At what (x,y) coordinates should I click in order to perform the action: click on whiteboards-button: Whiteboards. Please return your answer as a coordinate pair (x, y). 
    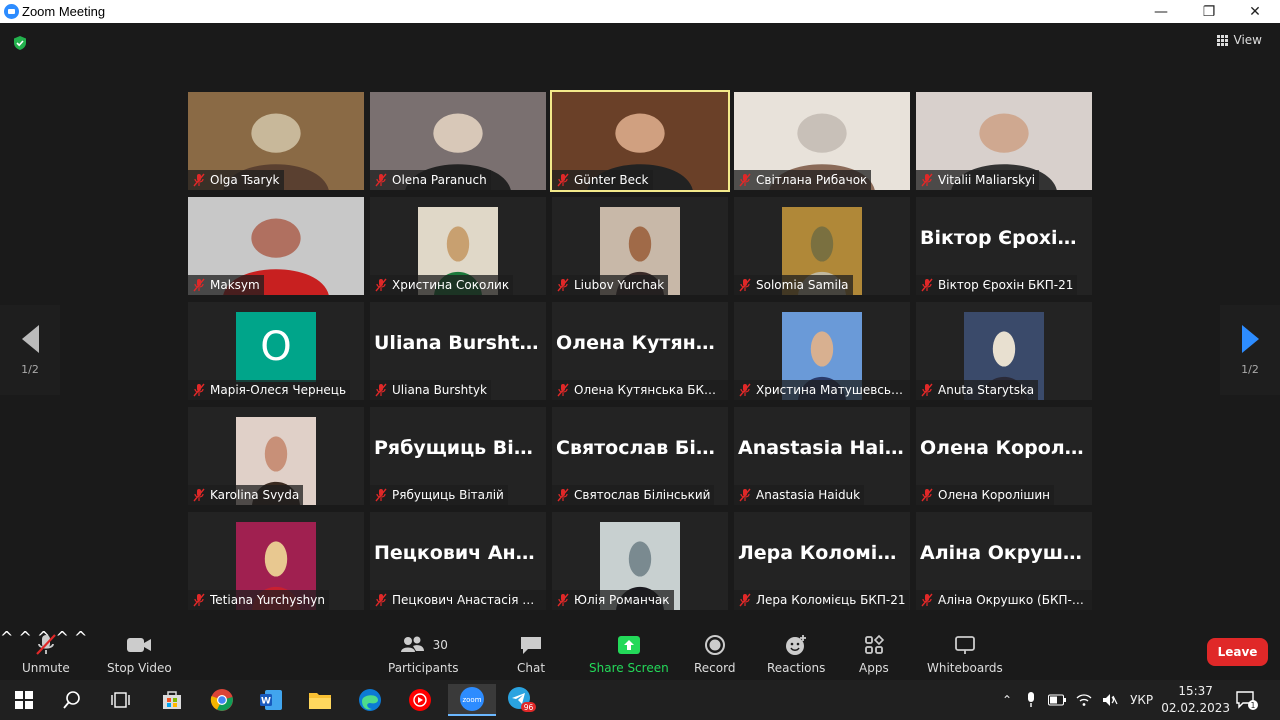
    Looking at the image, I should click on (965, 654).